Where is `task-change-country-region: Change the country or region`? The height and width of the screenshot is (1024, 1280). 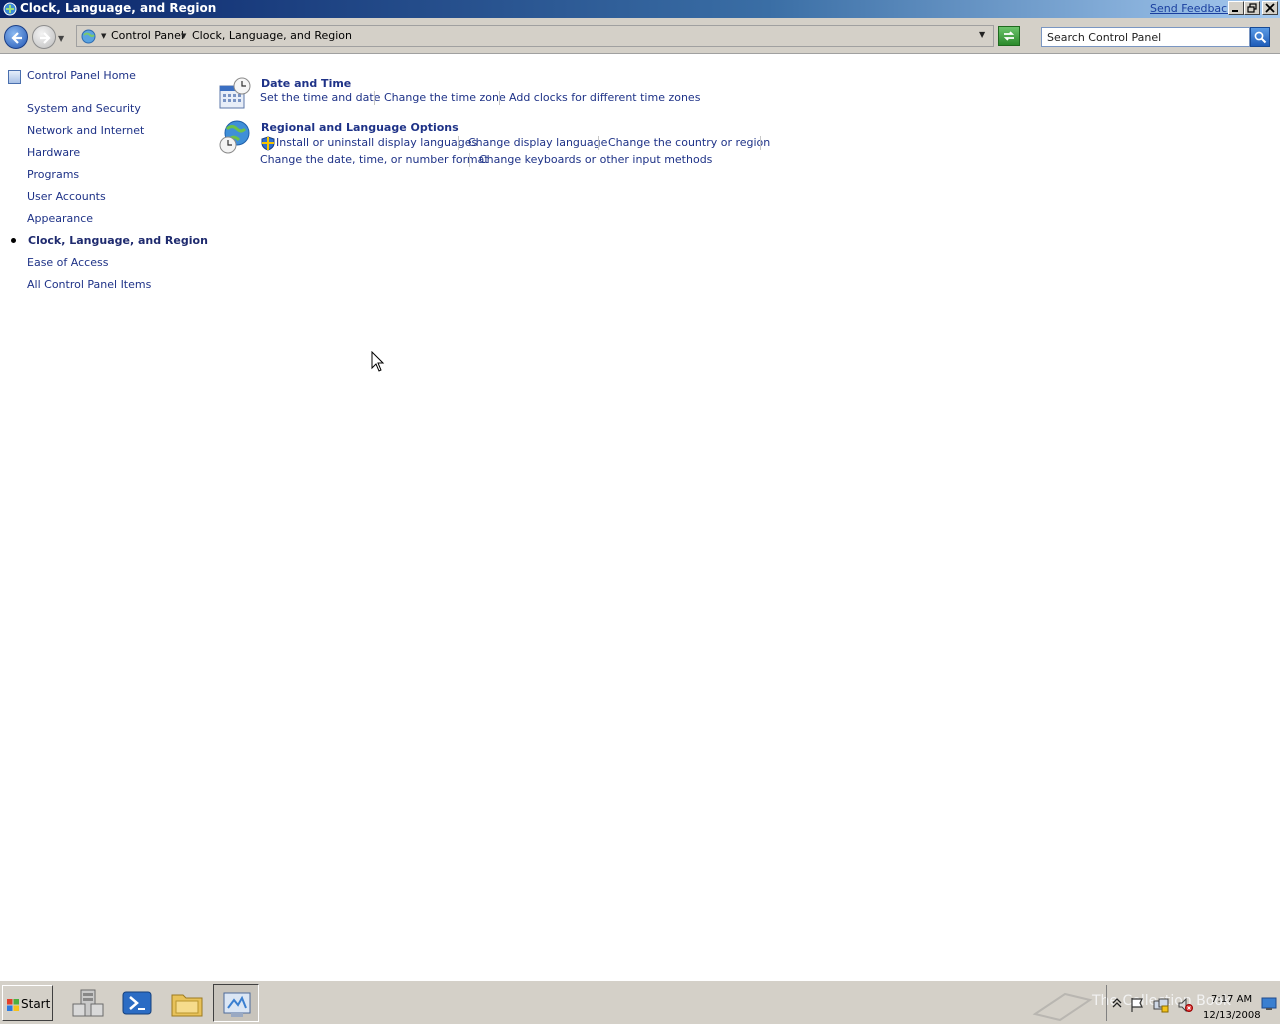 task-change-country-region: Change the country or region is located at coordinates (689, 142).